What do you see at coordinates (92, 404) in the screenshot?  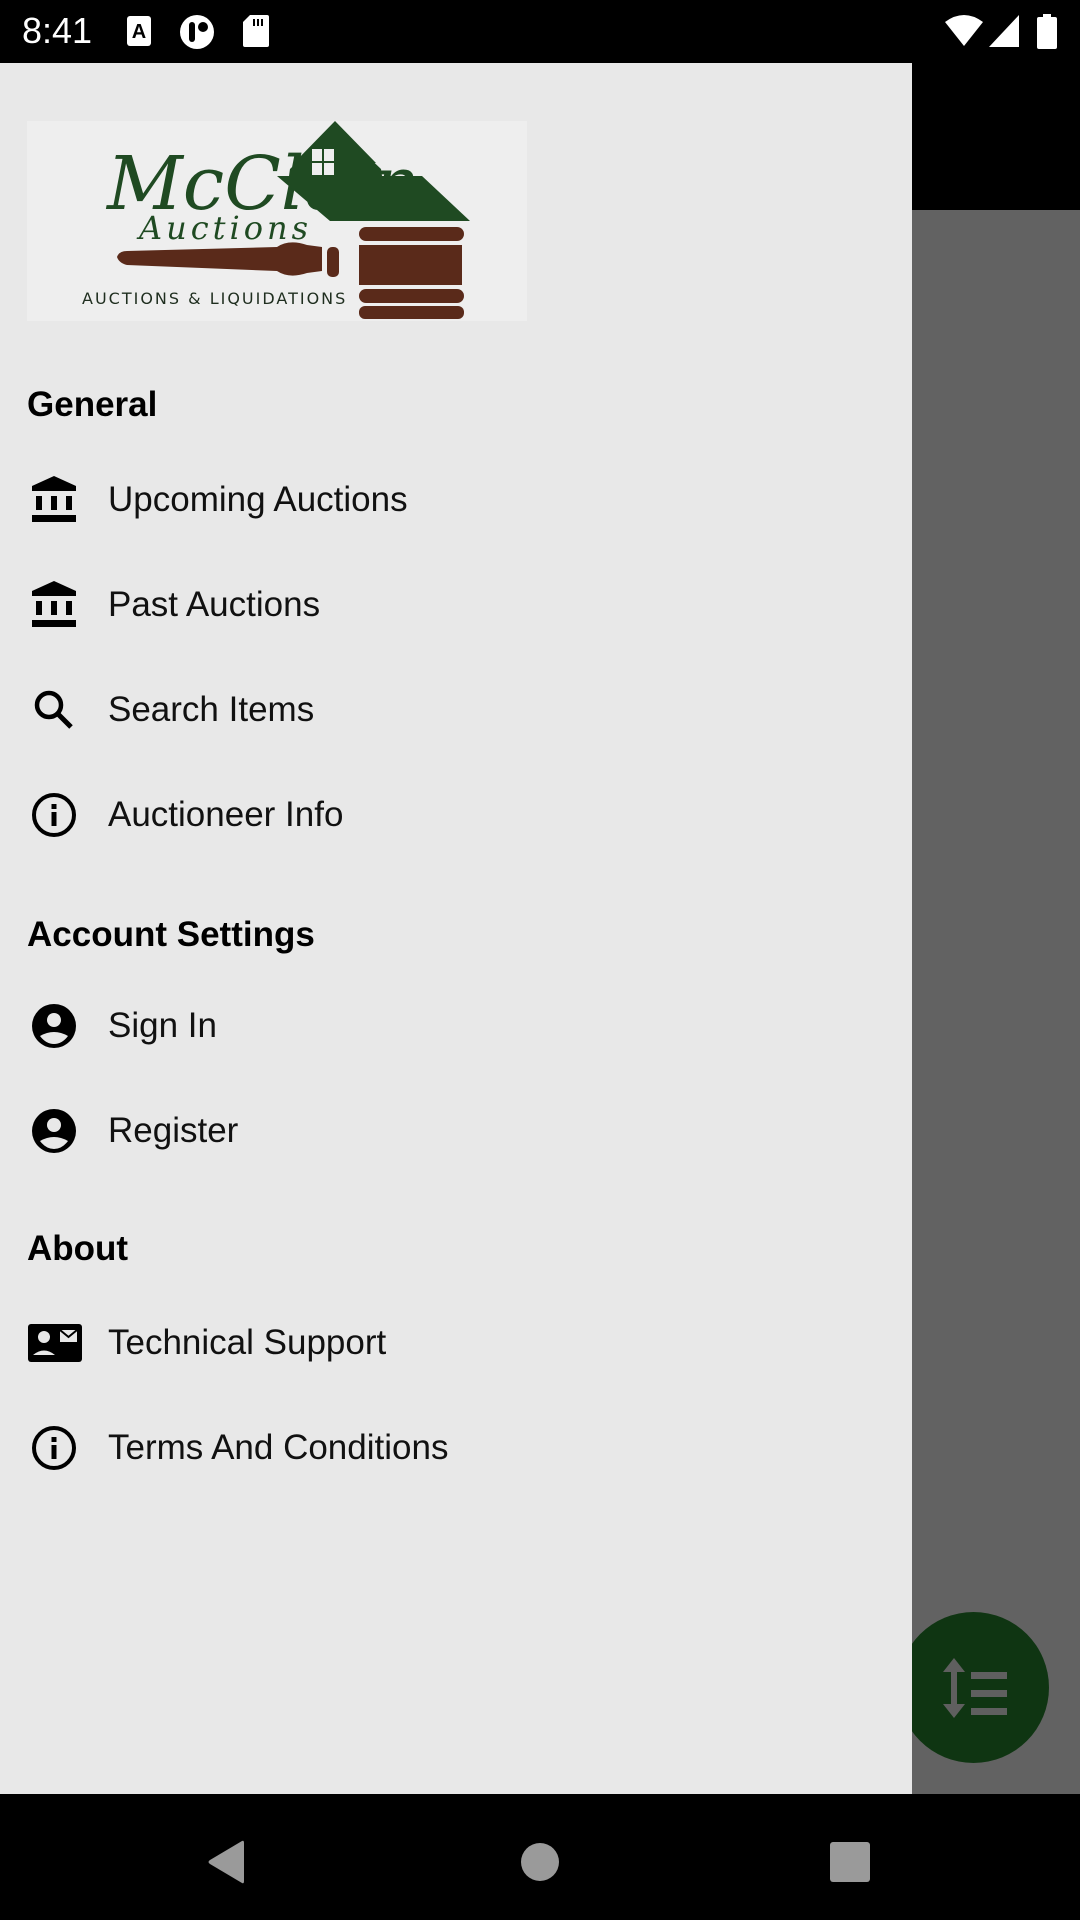 I see `section-header-general: General` at bounding box center [92, 404].